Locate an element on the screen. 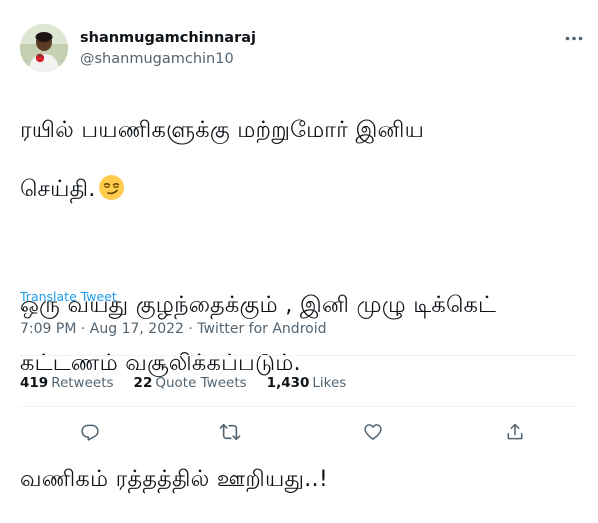 The image size is (598, 523). tweet-source: Twitter for Android is located at coordinates (261, 329).